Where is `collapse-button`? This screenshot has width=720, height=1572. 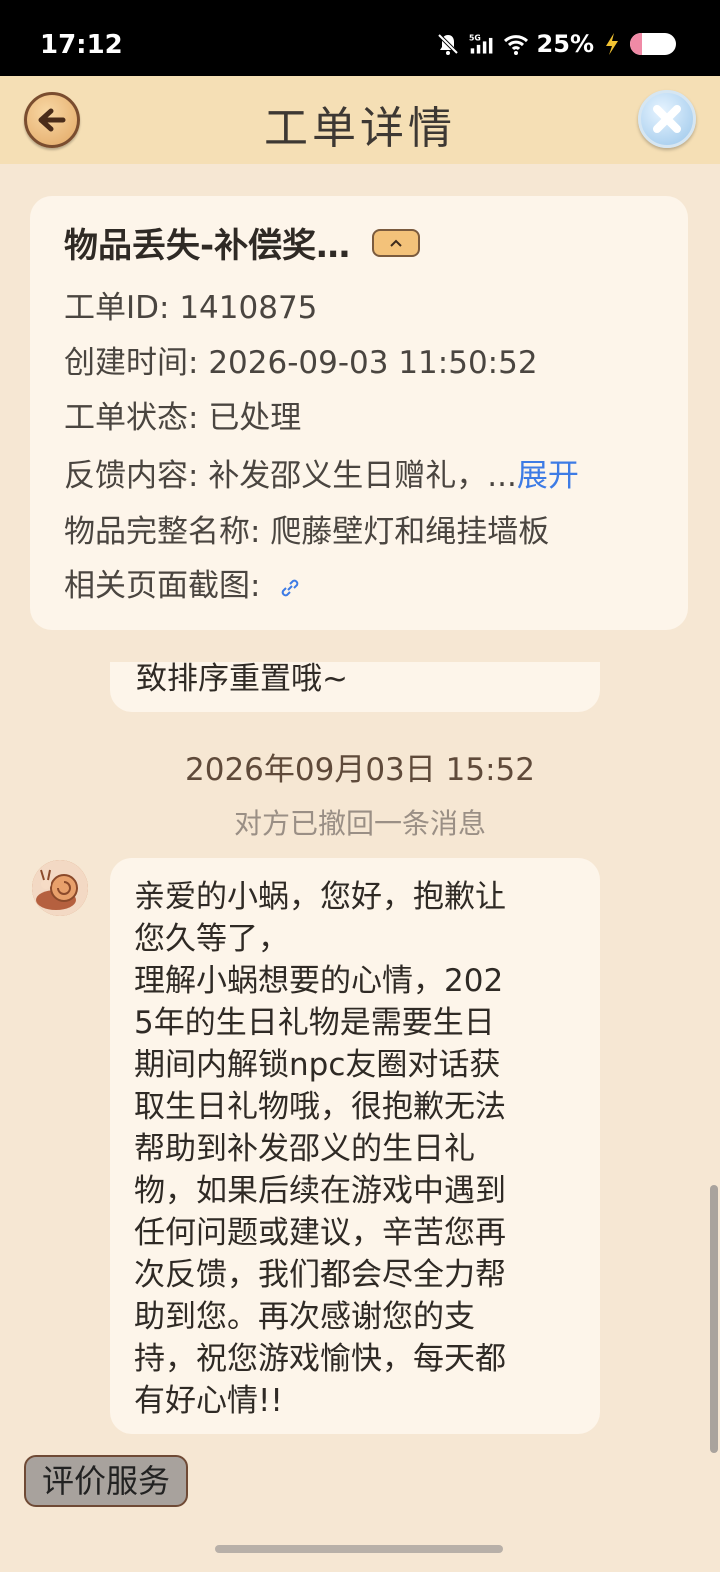 collapse-button is located at coordinates (396, 242).